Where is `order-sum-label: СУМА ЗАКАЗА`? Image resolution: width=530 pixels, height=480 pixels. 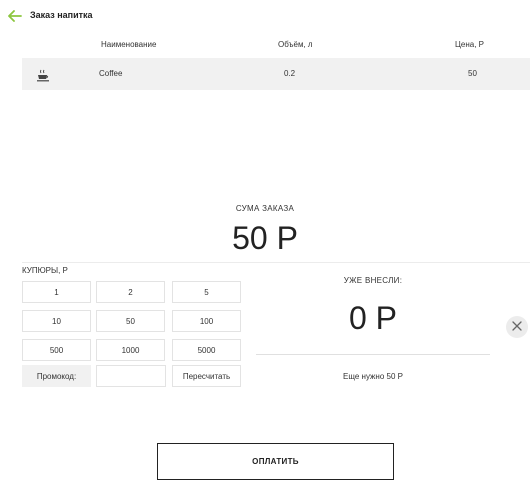 order-sum-label: СУМА ЗАКАЗА is located at coordinates (265, 208).